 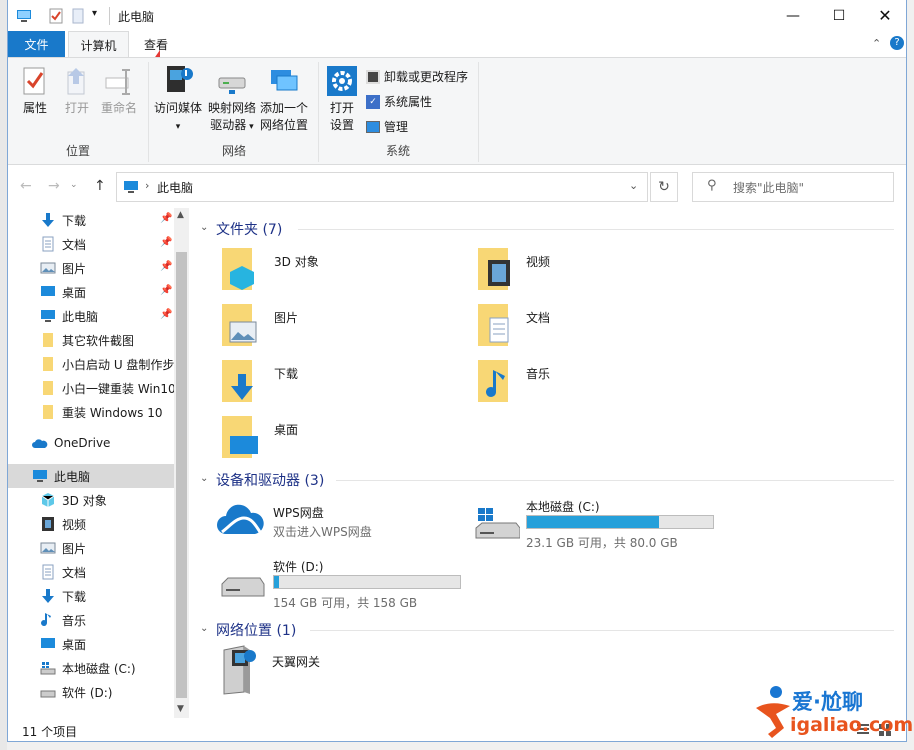 I want to click on refresh-button: ↻, so click(x=664, y=187).